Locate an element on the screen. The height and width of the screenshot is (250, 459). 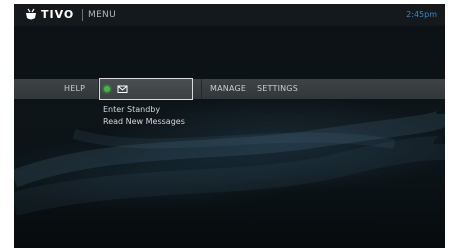
menu-item-settings: SETTINGS is located at coordinates (277, 89).